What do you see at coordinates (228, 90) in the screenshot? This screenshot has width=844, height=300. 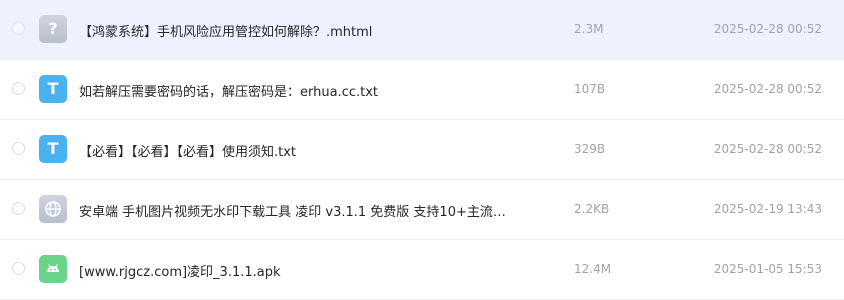 I see `file-name: 如若解压需要密码的话，解压密码是：erhua.cc.txt` at bounding box center [228, 90].